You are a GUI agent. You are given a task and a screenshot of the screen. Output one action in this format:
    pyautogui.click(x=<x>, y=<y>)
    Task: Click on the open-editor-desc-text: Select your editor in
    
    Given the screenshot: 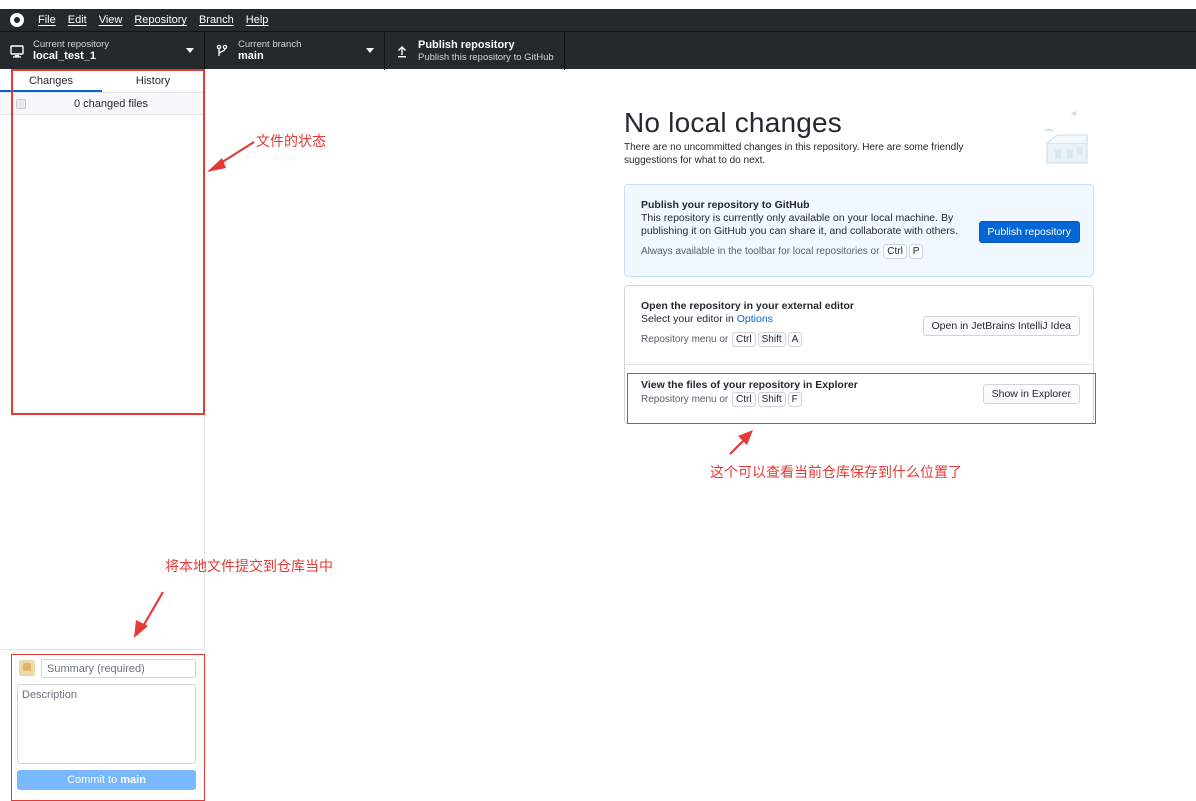 What is the action you would take?
    pyautogui.click(x=689, y=319)
    